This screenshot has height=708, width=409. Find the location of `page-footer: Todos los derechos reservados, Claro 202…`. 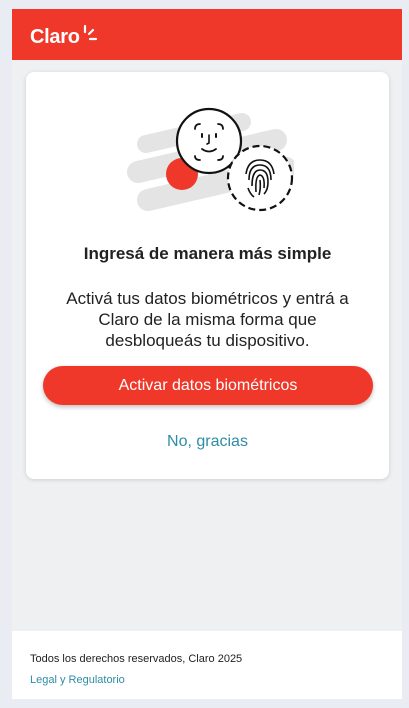

page-footer: Todos los derechos reservados, Claro 202… is located at coordinates (207, 665).